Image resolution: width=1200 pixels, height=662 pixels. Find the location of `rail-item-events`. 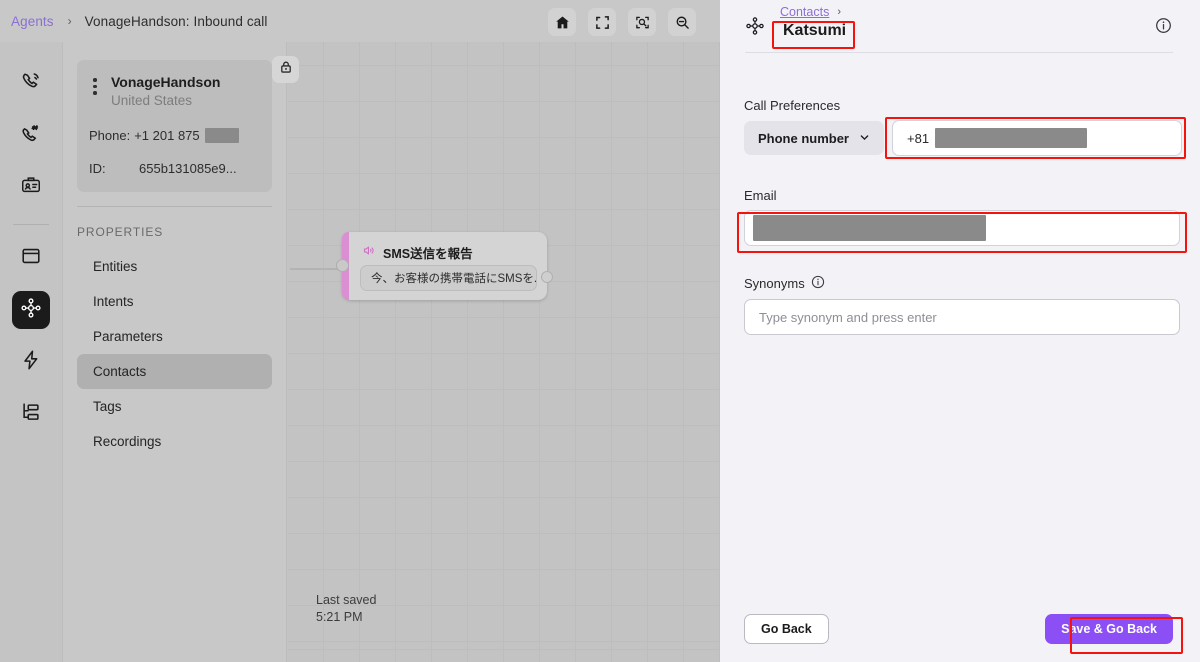

rail-item-events is located at coordinates (31, 362).